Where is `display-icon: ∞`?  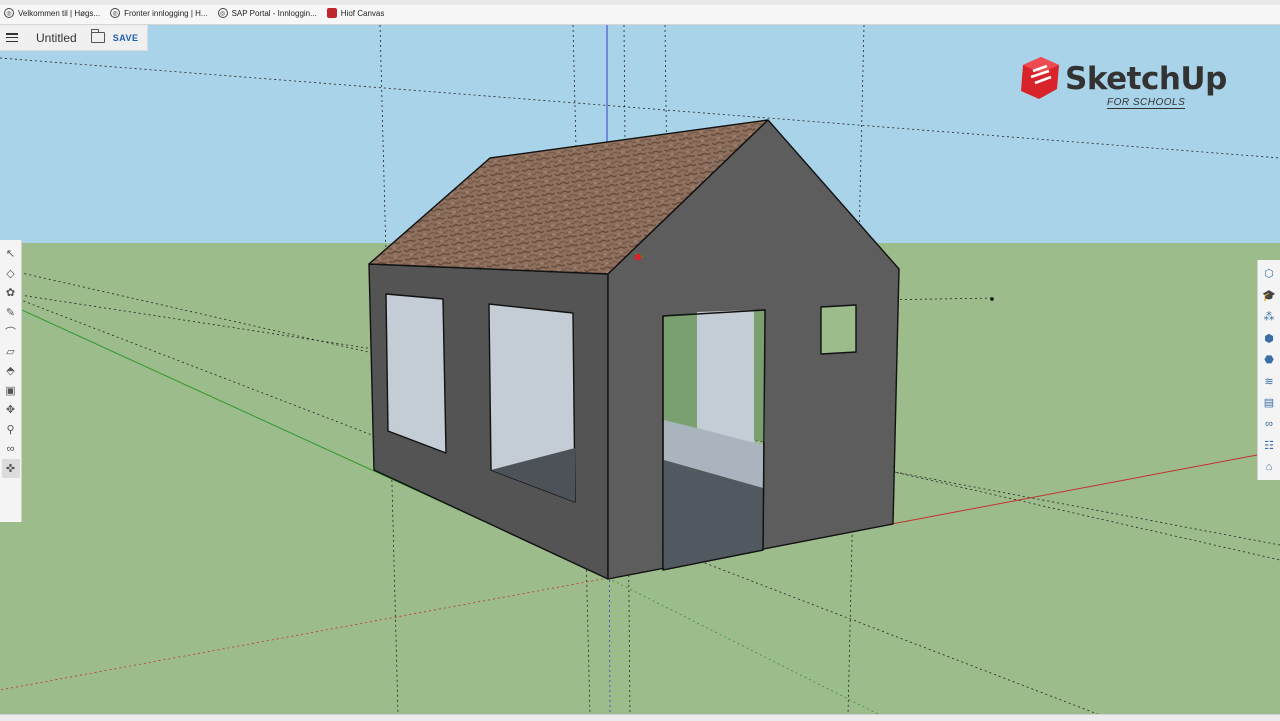 display-icon: ∞ is located at coordinates (1269, 425).